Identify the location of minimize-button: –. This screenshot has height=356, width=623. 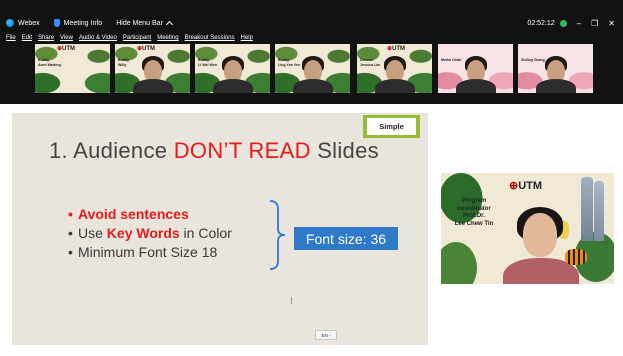
(579, 23).